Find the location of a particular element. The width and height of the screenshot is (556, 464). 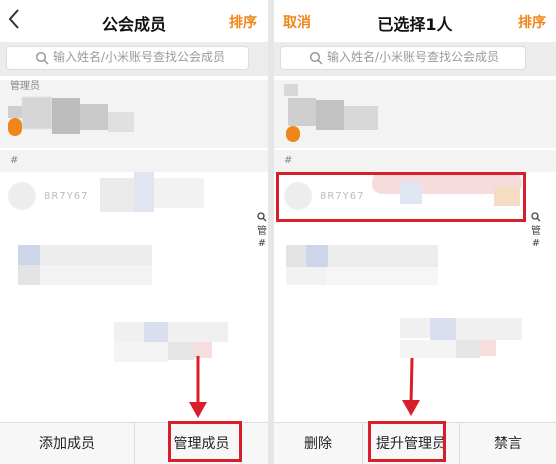

delete-button: 删除 is located at coordinates (318, 443).